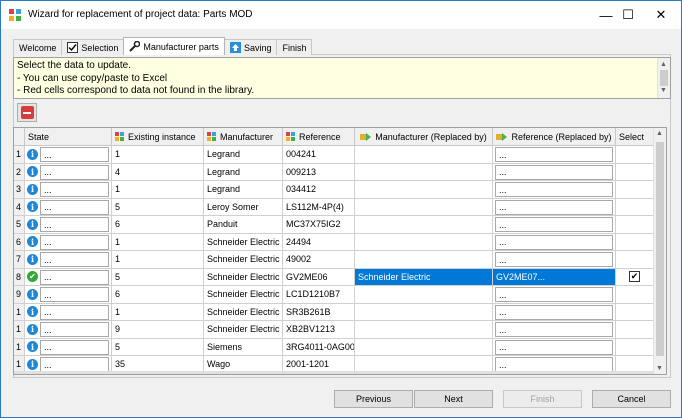 The height and width of the screenshot is (418, 682). I want to click on reference-cell: XB2BV1213, so click(319, 330).